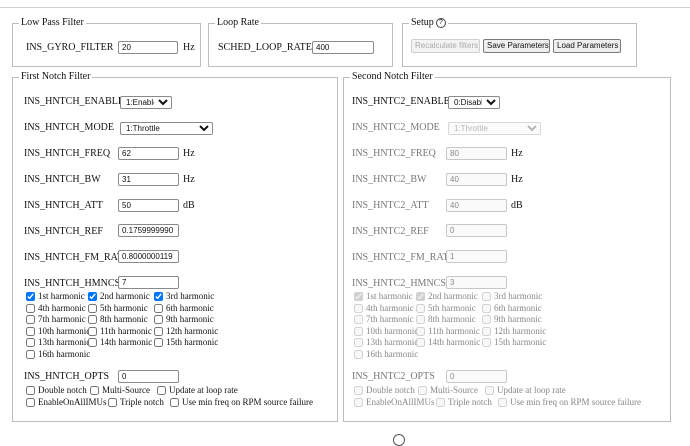 This screenshot has width=690, height=446. Describe the element at coordinates (197, 390) in the screenshot. I see `notch1-opt-checkbox-3: Update at loop rate` at that location.